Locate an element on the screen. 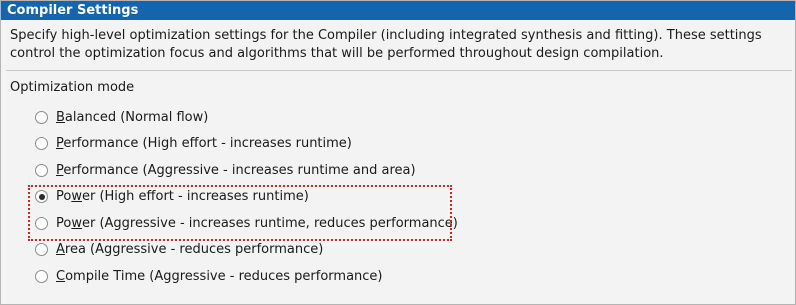  radio-option-area: Area (Aggressive - reduces performance) is located at coordinates (401, 250).